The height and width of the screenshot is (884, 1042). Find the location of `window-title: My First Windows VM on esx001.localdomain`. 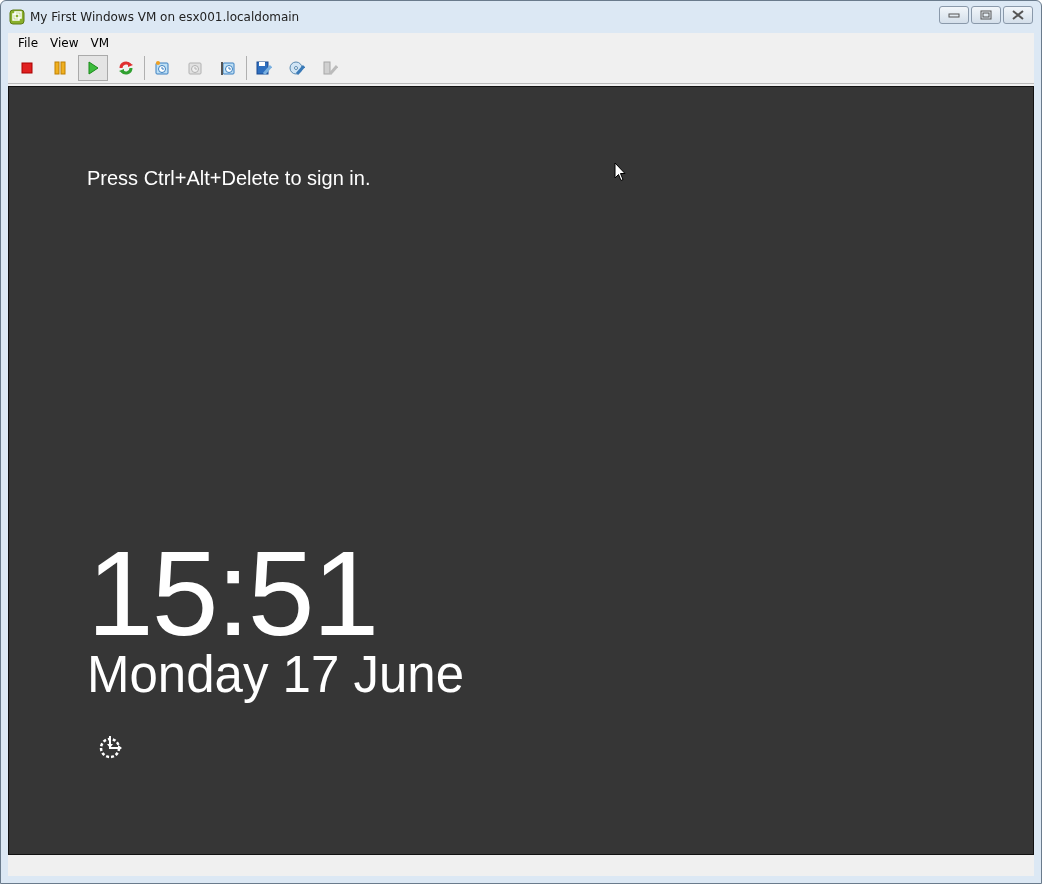

window-title: My First Windows VM on esx001.localdomain is located at coordinates (165, 17).